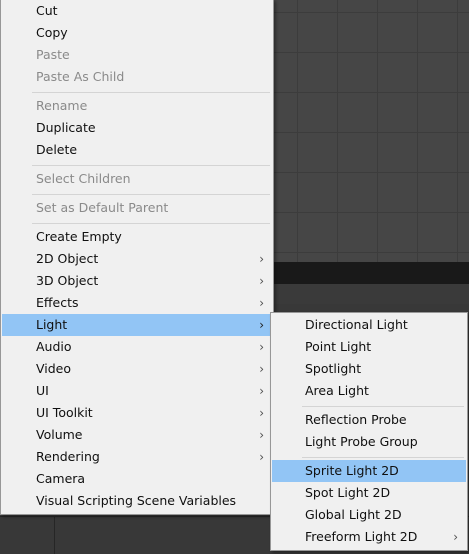  Describe the element at coordinates (137, 435) in the screenshot. I see `menu-item-volume: Volume ›` at that location.